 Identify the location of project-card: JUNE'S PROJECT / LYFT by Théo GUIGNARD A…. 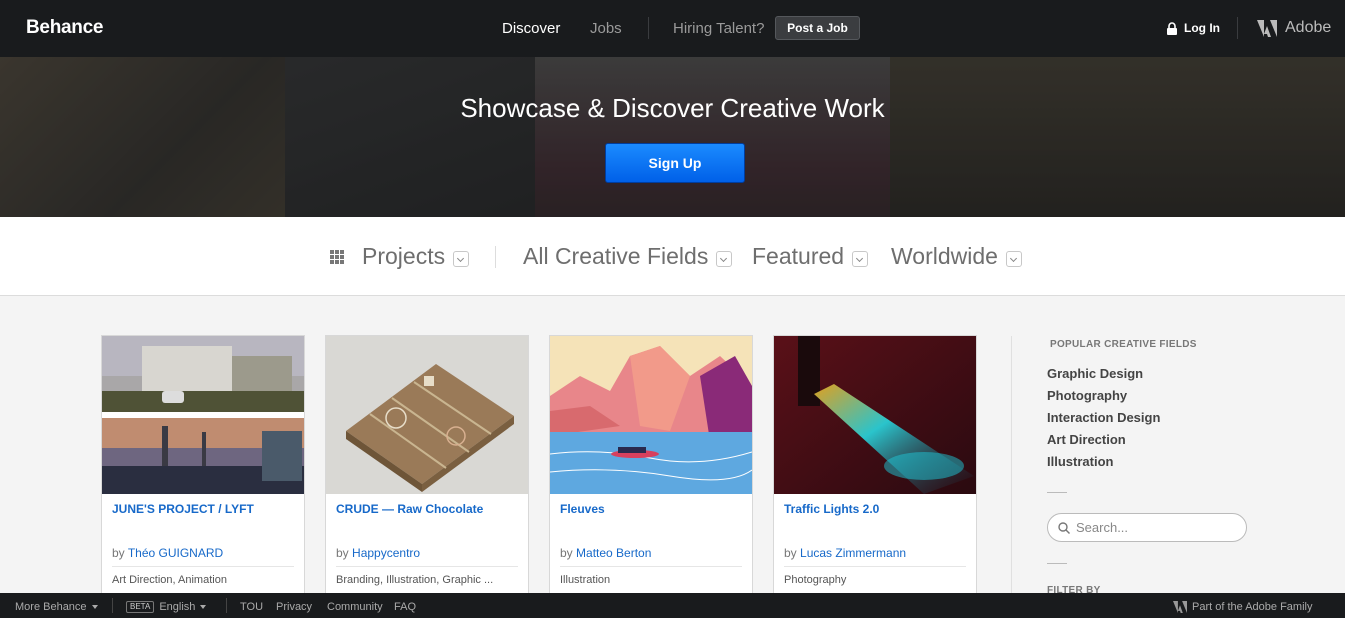
(203, 465).